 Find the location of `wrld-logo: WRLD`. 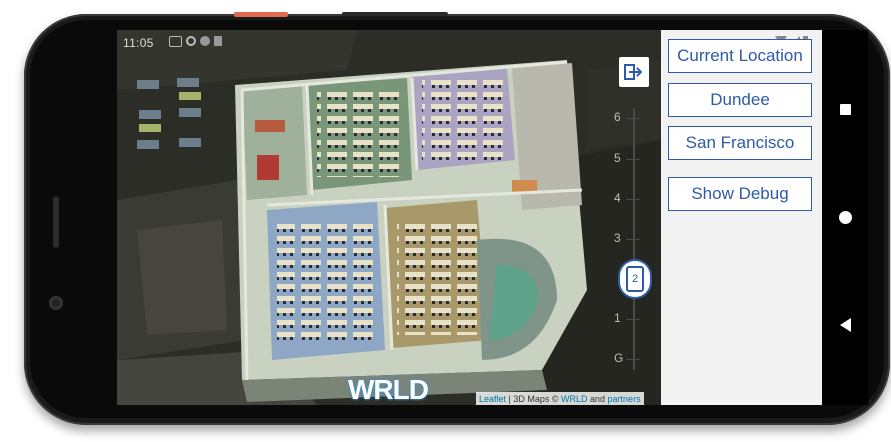

wrld-logo: WRLD is located at coordinates (388, 389).